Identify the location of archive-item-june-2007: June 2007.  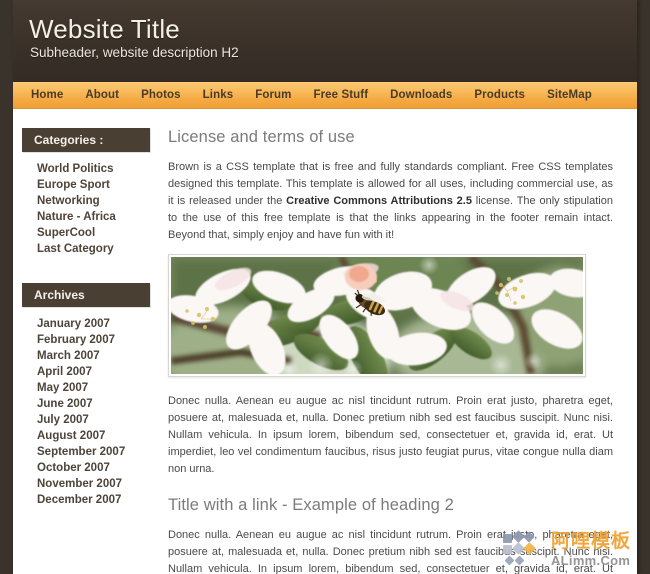
(100, 404).